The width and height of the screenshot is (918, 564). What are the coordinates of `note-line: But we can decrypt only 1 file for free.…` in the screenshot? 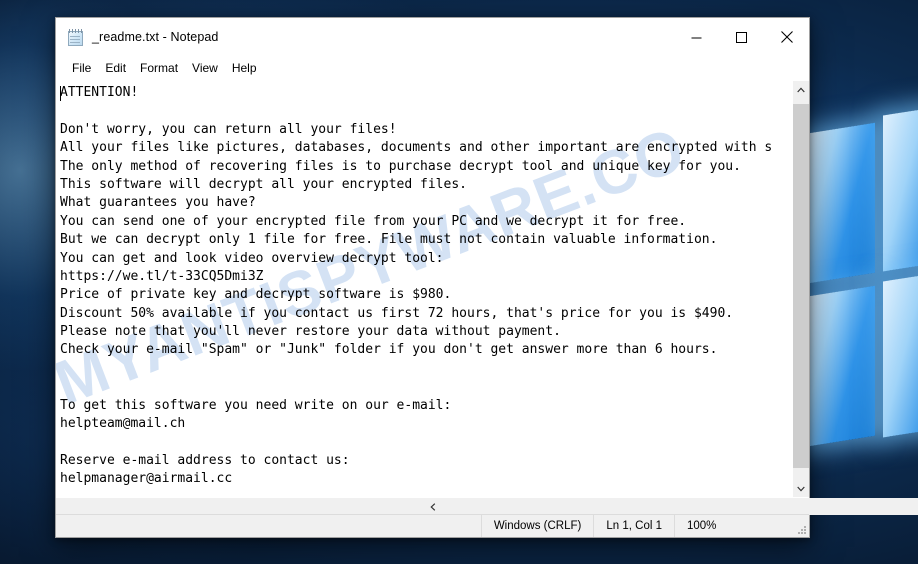 It's located at (389, 240).